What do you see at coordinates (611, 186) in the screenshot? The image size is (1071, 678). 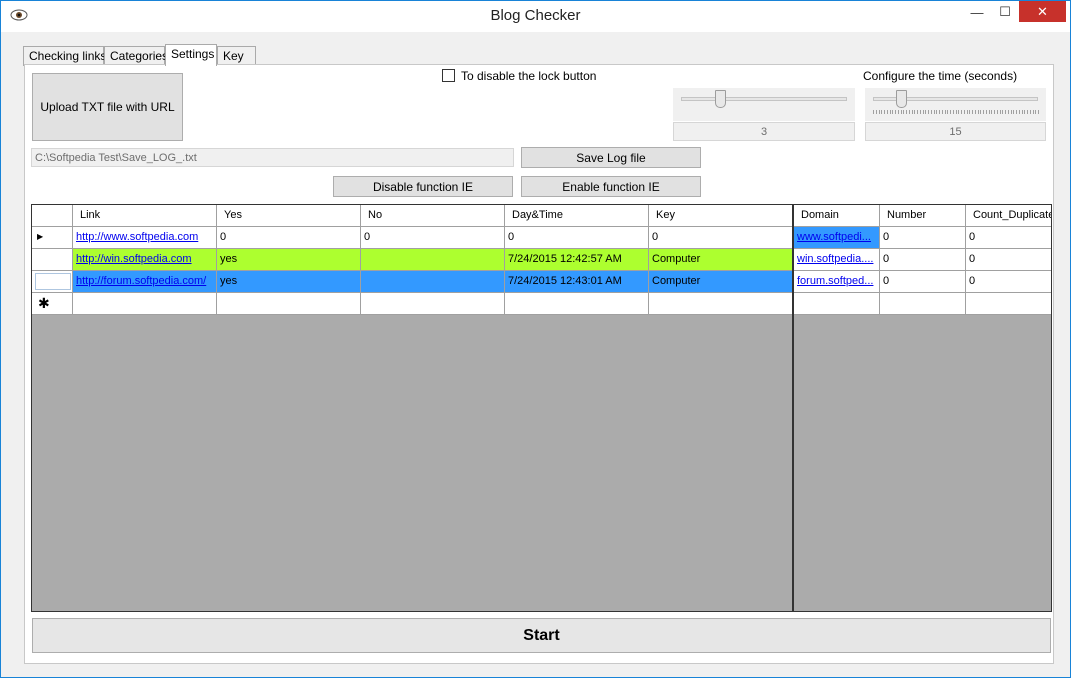 I see `enable-ie-button: Enable function IE` at bounding box center [611, 186].